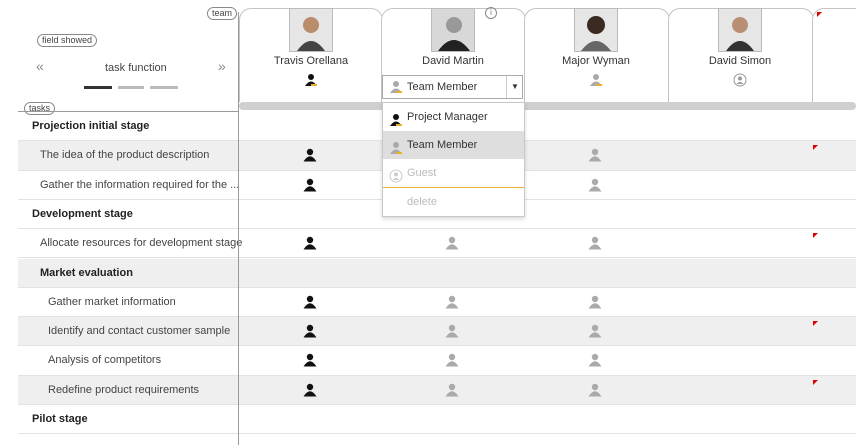  I want to click on row-label: Analysis of competitors, so click(105, 360).